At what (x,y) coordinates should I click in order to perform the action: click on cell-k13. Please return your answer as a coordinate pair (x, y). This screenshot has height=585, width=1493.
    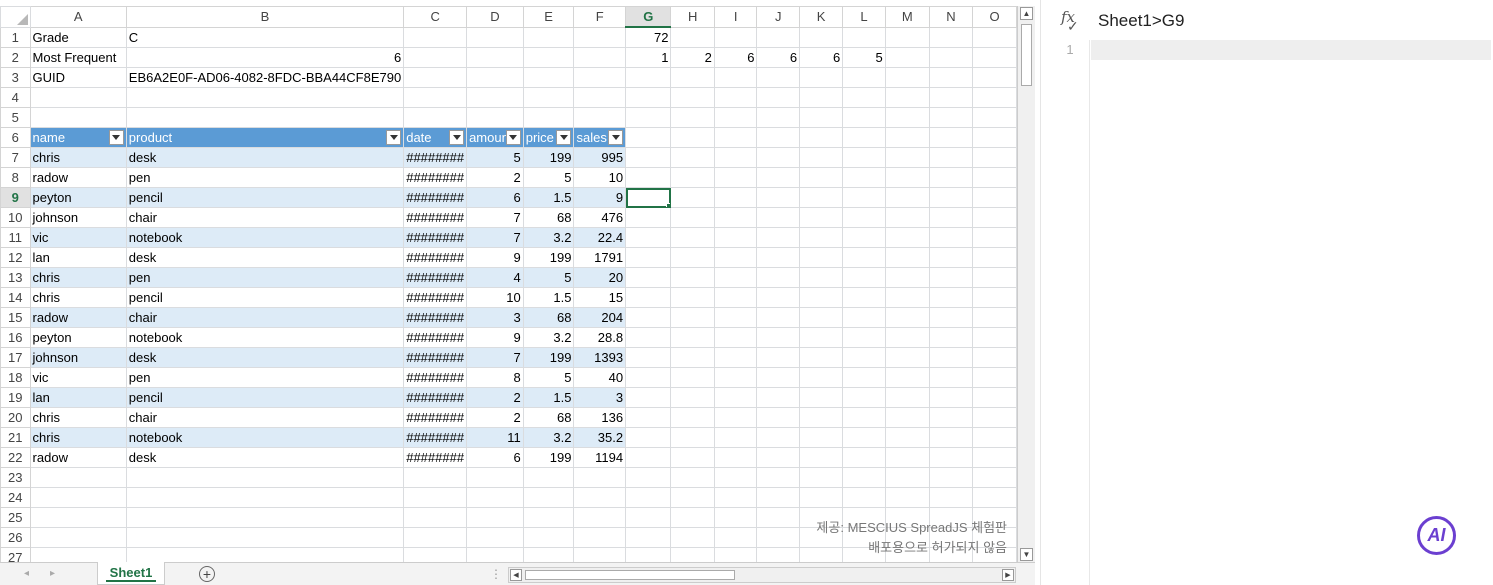
    Looking at the image, I should click on (821, 277).